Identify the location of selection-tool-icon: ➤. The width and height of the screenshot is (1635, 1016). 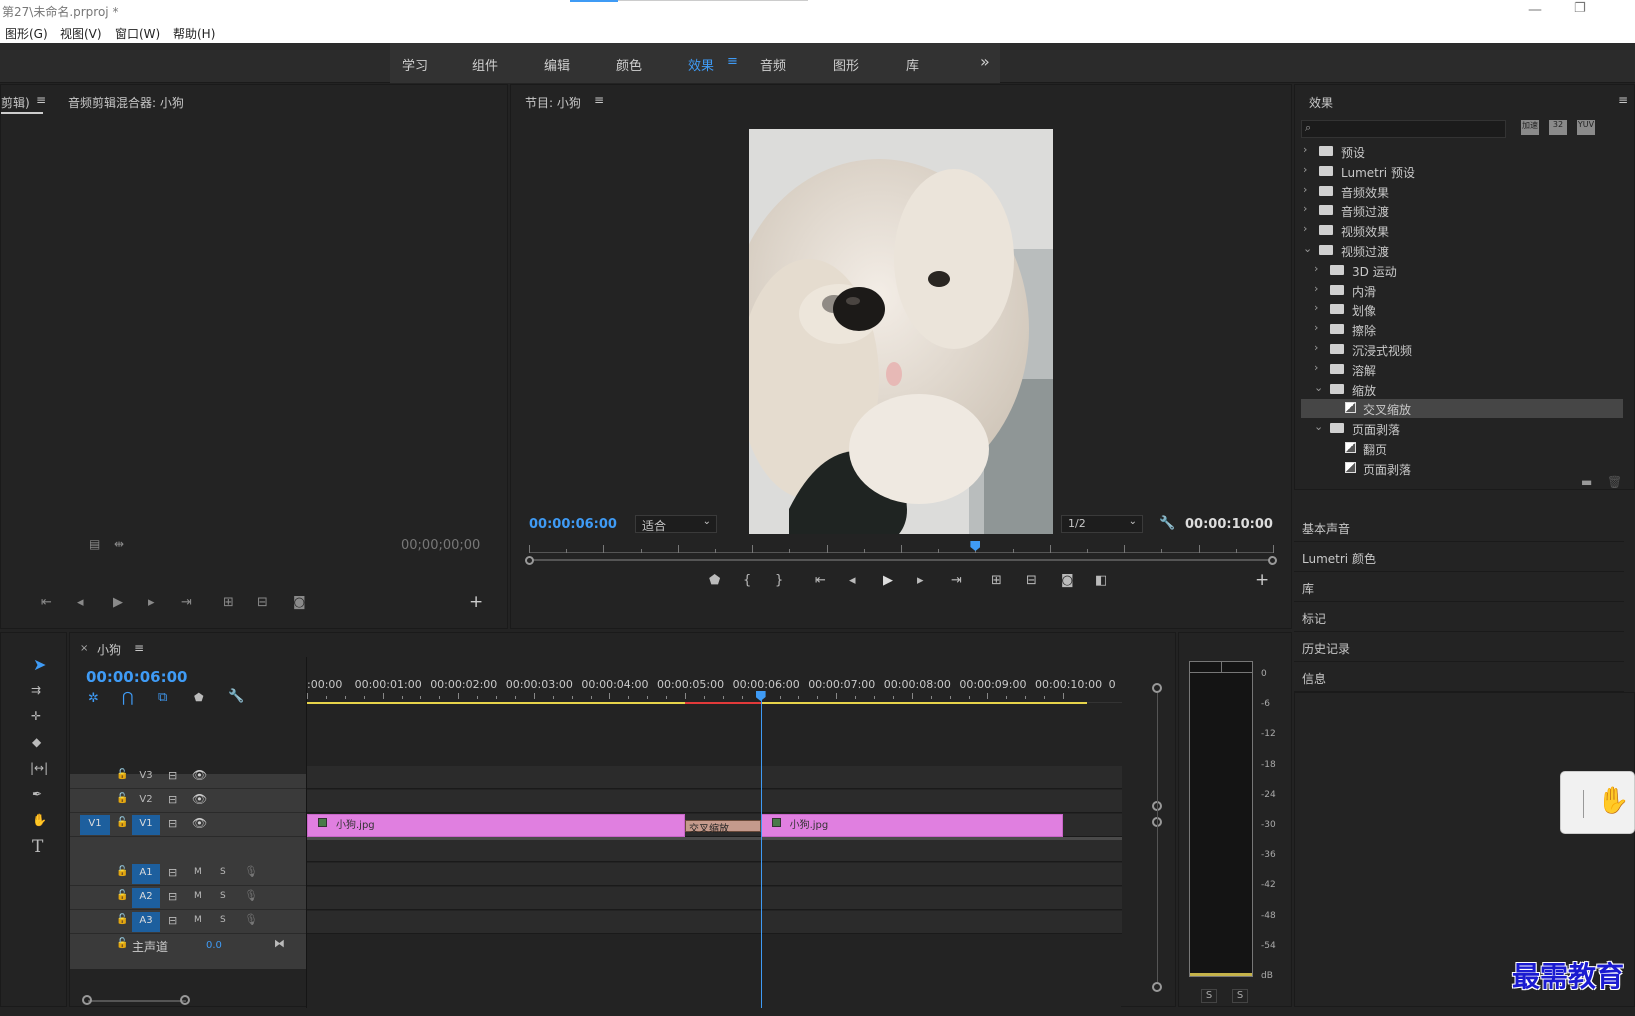
(39, 664).